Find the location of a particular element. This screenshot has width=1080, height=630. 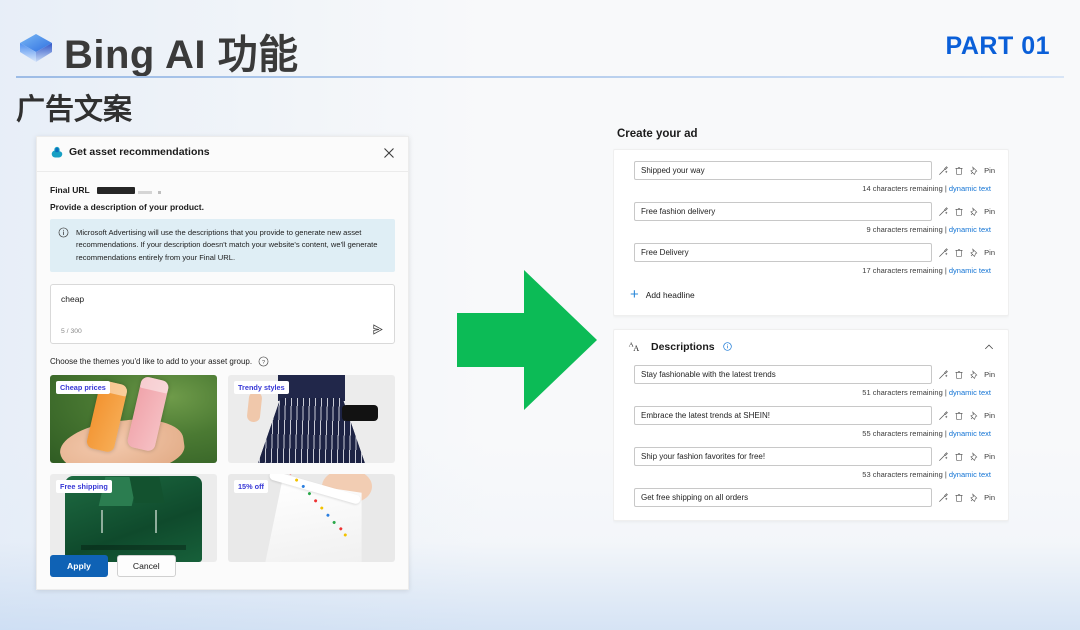

page-subtitle: 广告文案 is located at coordinates (74, 110).